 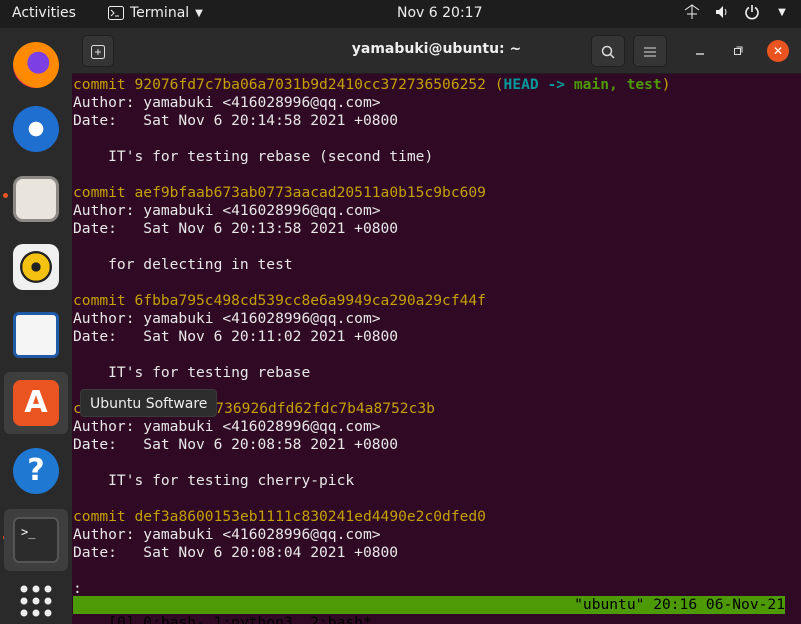 I want to click on close-button: ✕, so click(x=778, y=51).